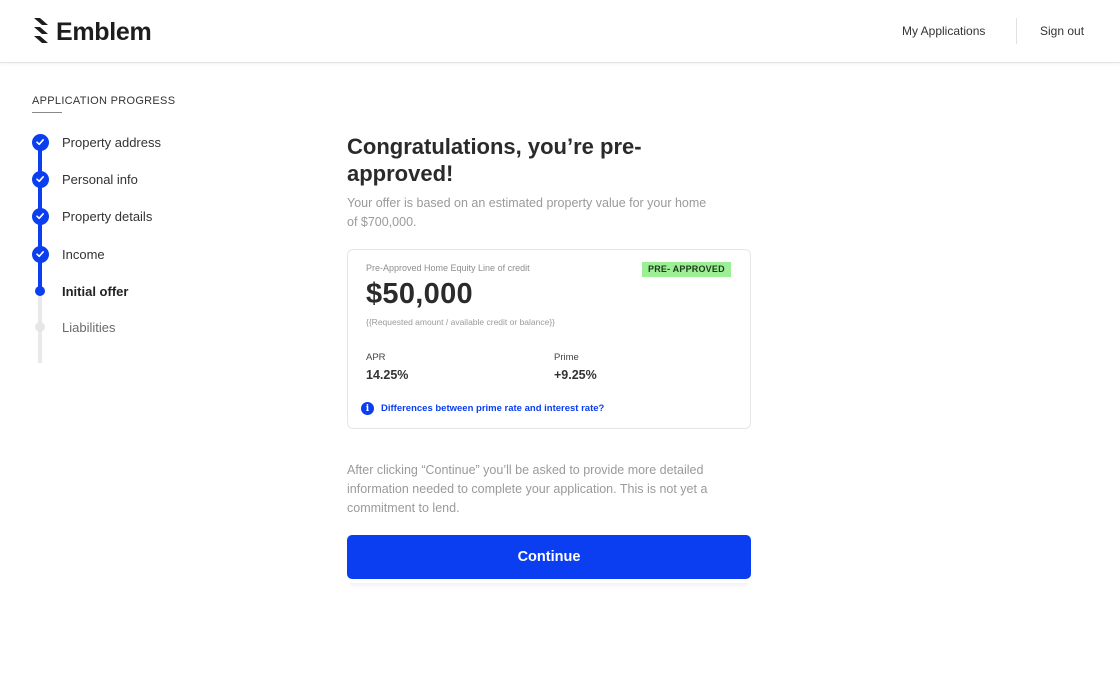 The height and width of the screenshot is (700, 1120). I want to click on info-icon: i, so click(367, 408).